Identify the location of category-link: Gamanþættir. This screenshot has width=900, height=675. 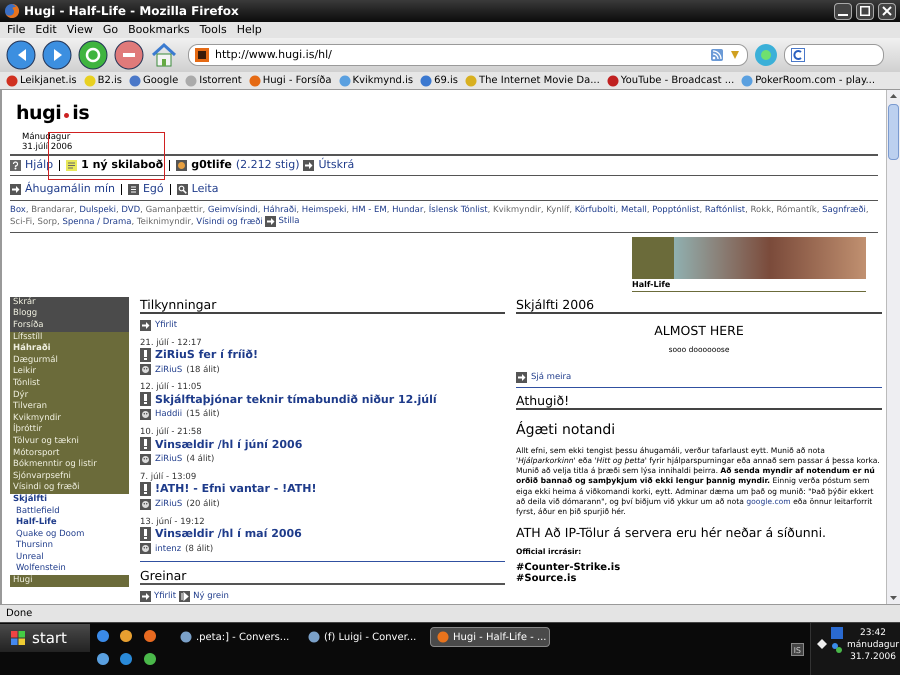
(174, 210).